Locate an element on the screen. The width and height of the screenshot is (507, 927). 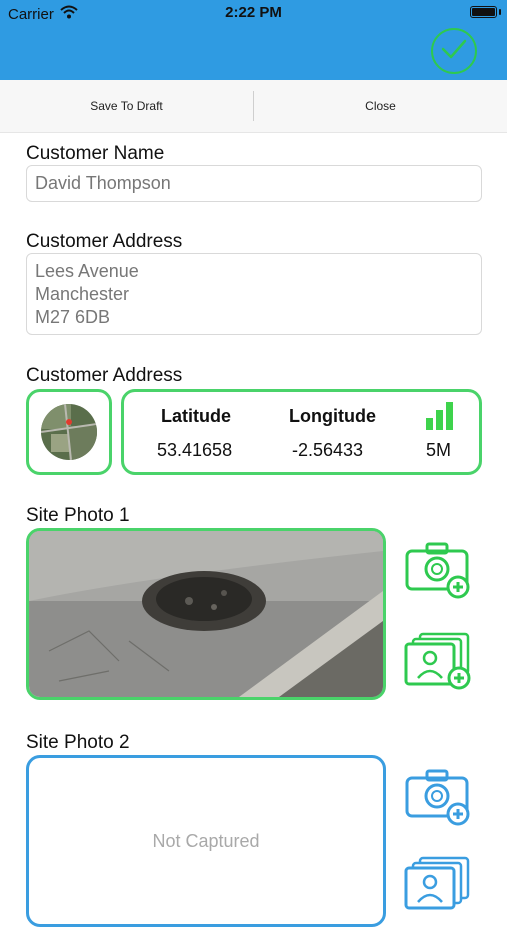
pothole-photo is located at coordinates (206, 614).